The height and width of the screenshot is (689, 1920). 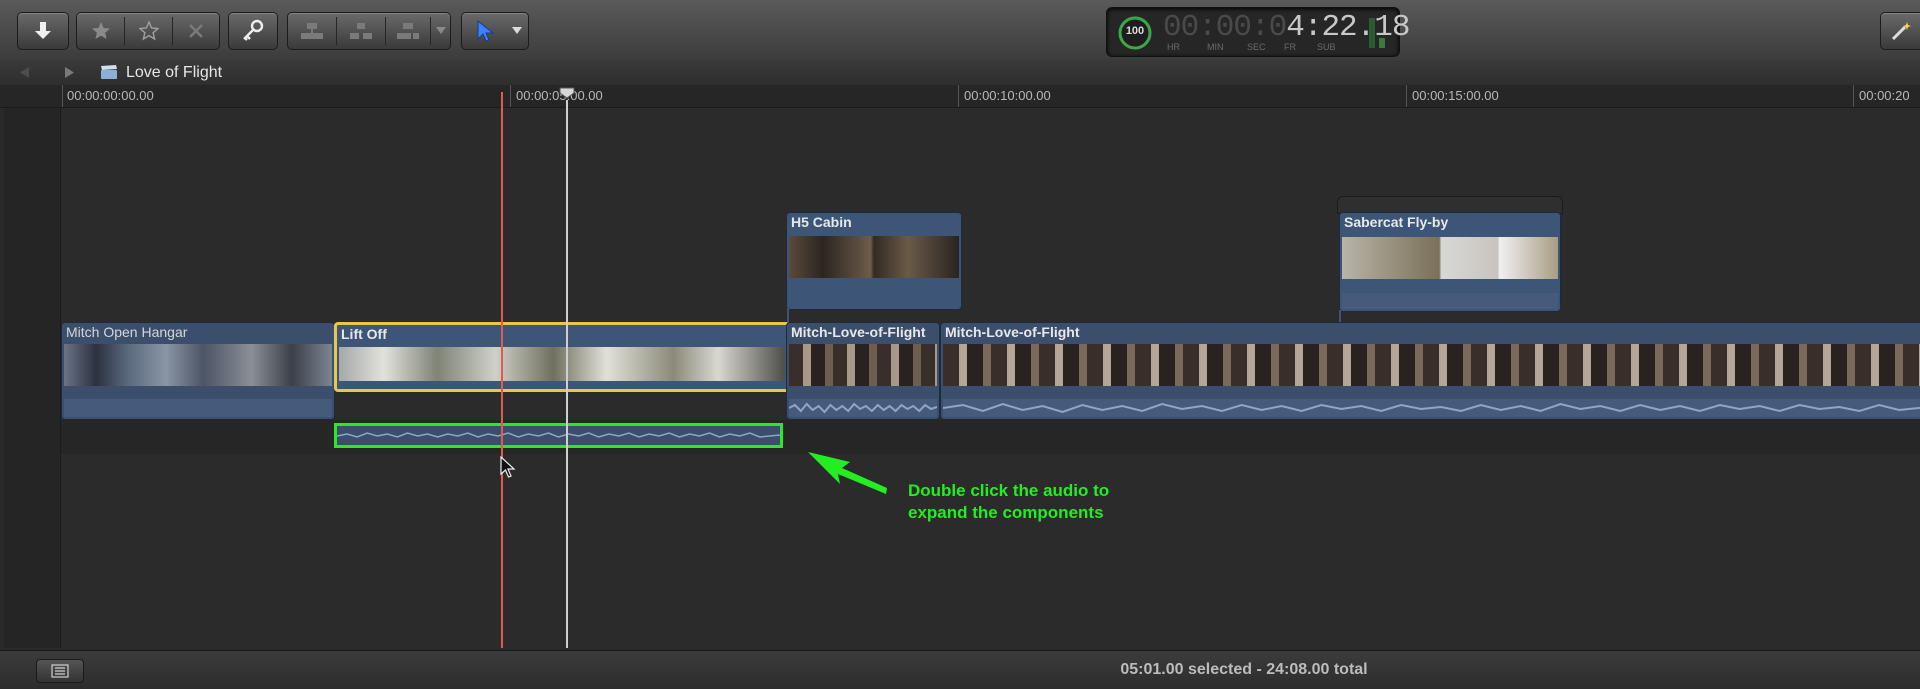 I want to click on timeline-index-button, so click(x=60, y=671).